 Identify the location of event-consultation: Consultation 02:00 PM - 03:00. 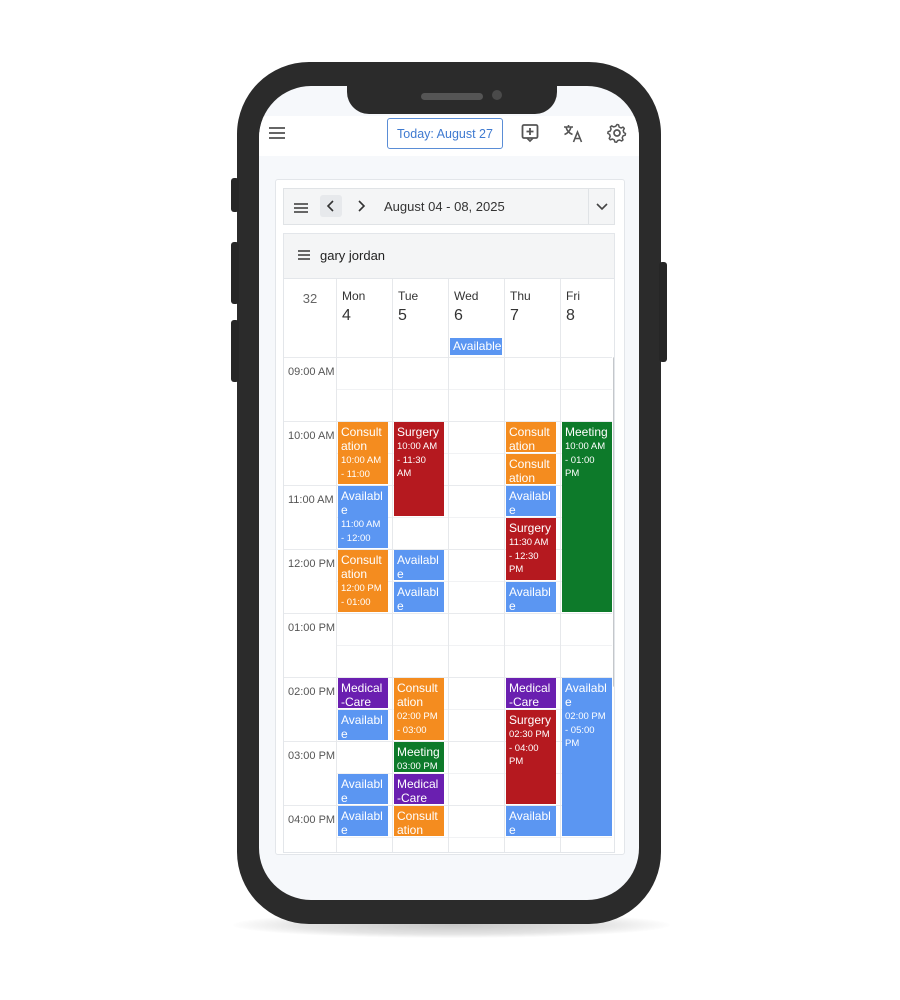
(419, 709).